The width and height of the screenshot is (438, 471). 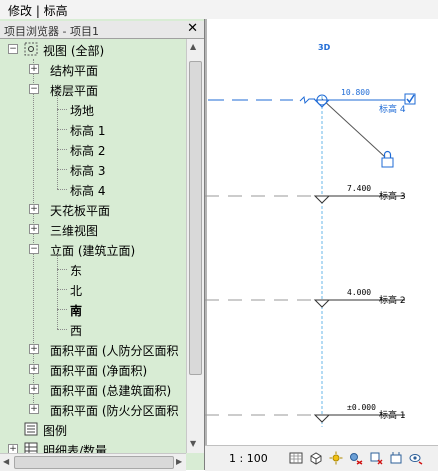 I want to click on temporary-hide-icon, so click(x=416, y=458).